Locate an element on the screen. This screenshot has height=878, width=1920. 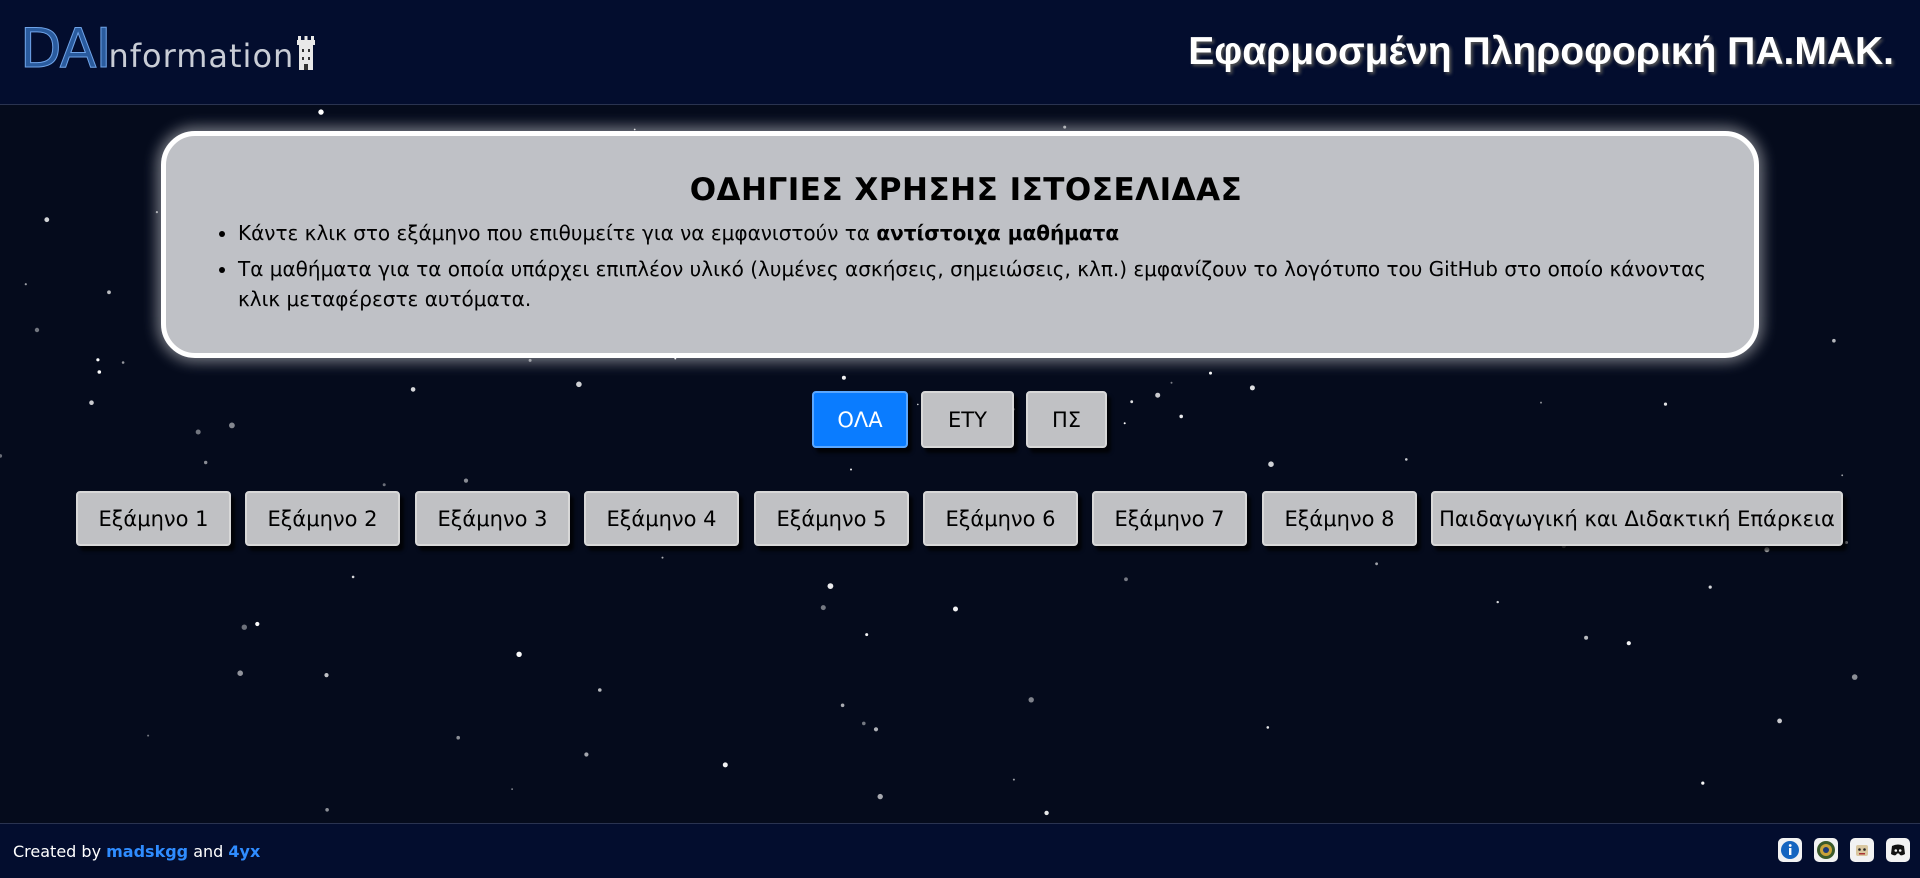
semester-7-button: Εξάμηνο 7 is located at coordinates (1169, 518).